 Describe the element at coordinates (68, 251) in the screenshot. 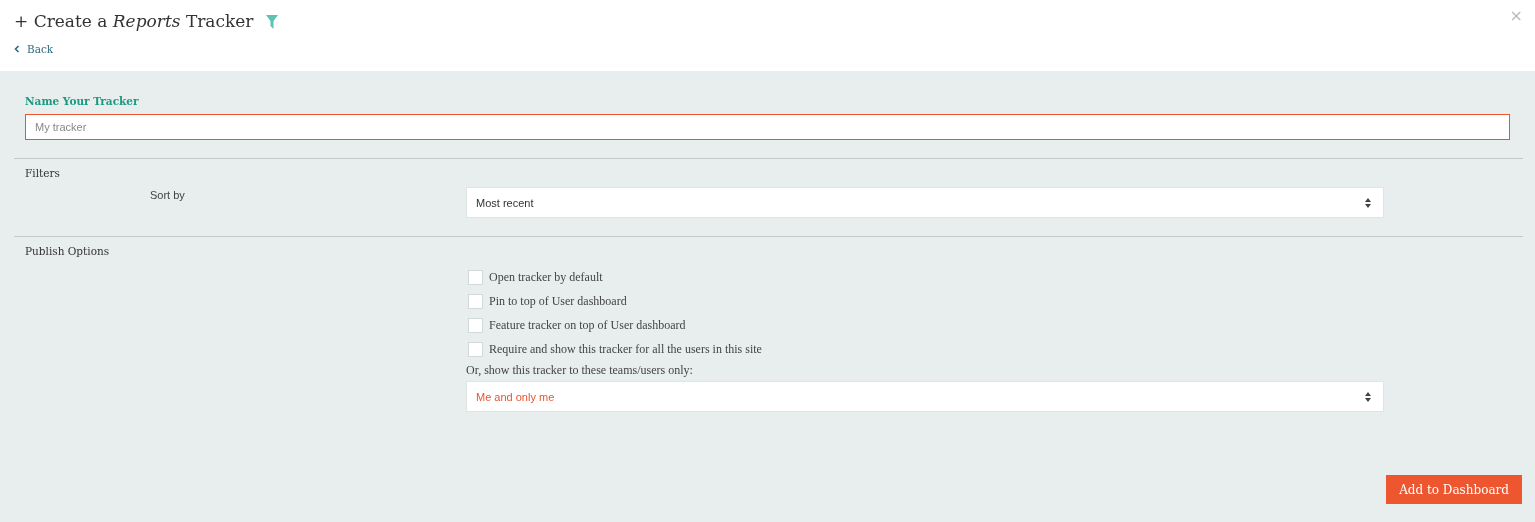

I see `section-heading: Publish Options` at that location.